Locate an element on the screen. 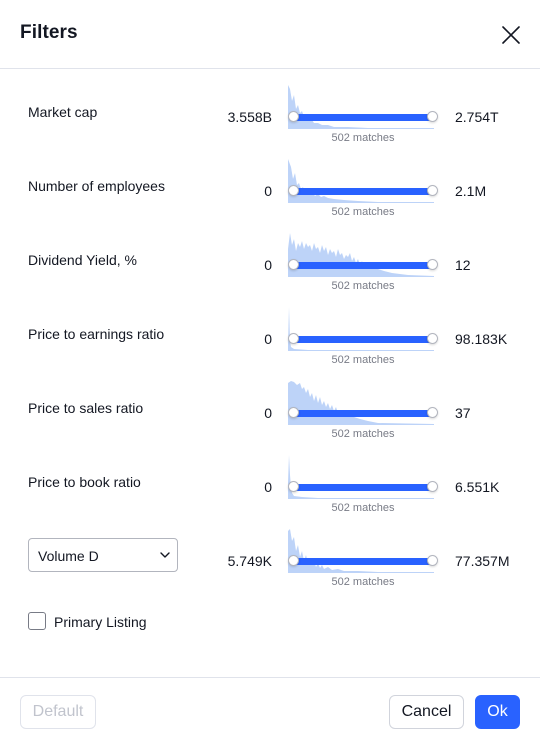 The width and height of the screenshot is (540, 745). filter-min-value: 5.749K is located at coordinates (249, 561).